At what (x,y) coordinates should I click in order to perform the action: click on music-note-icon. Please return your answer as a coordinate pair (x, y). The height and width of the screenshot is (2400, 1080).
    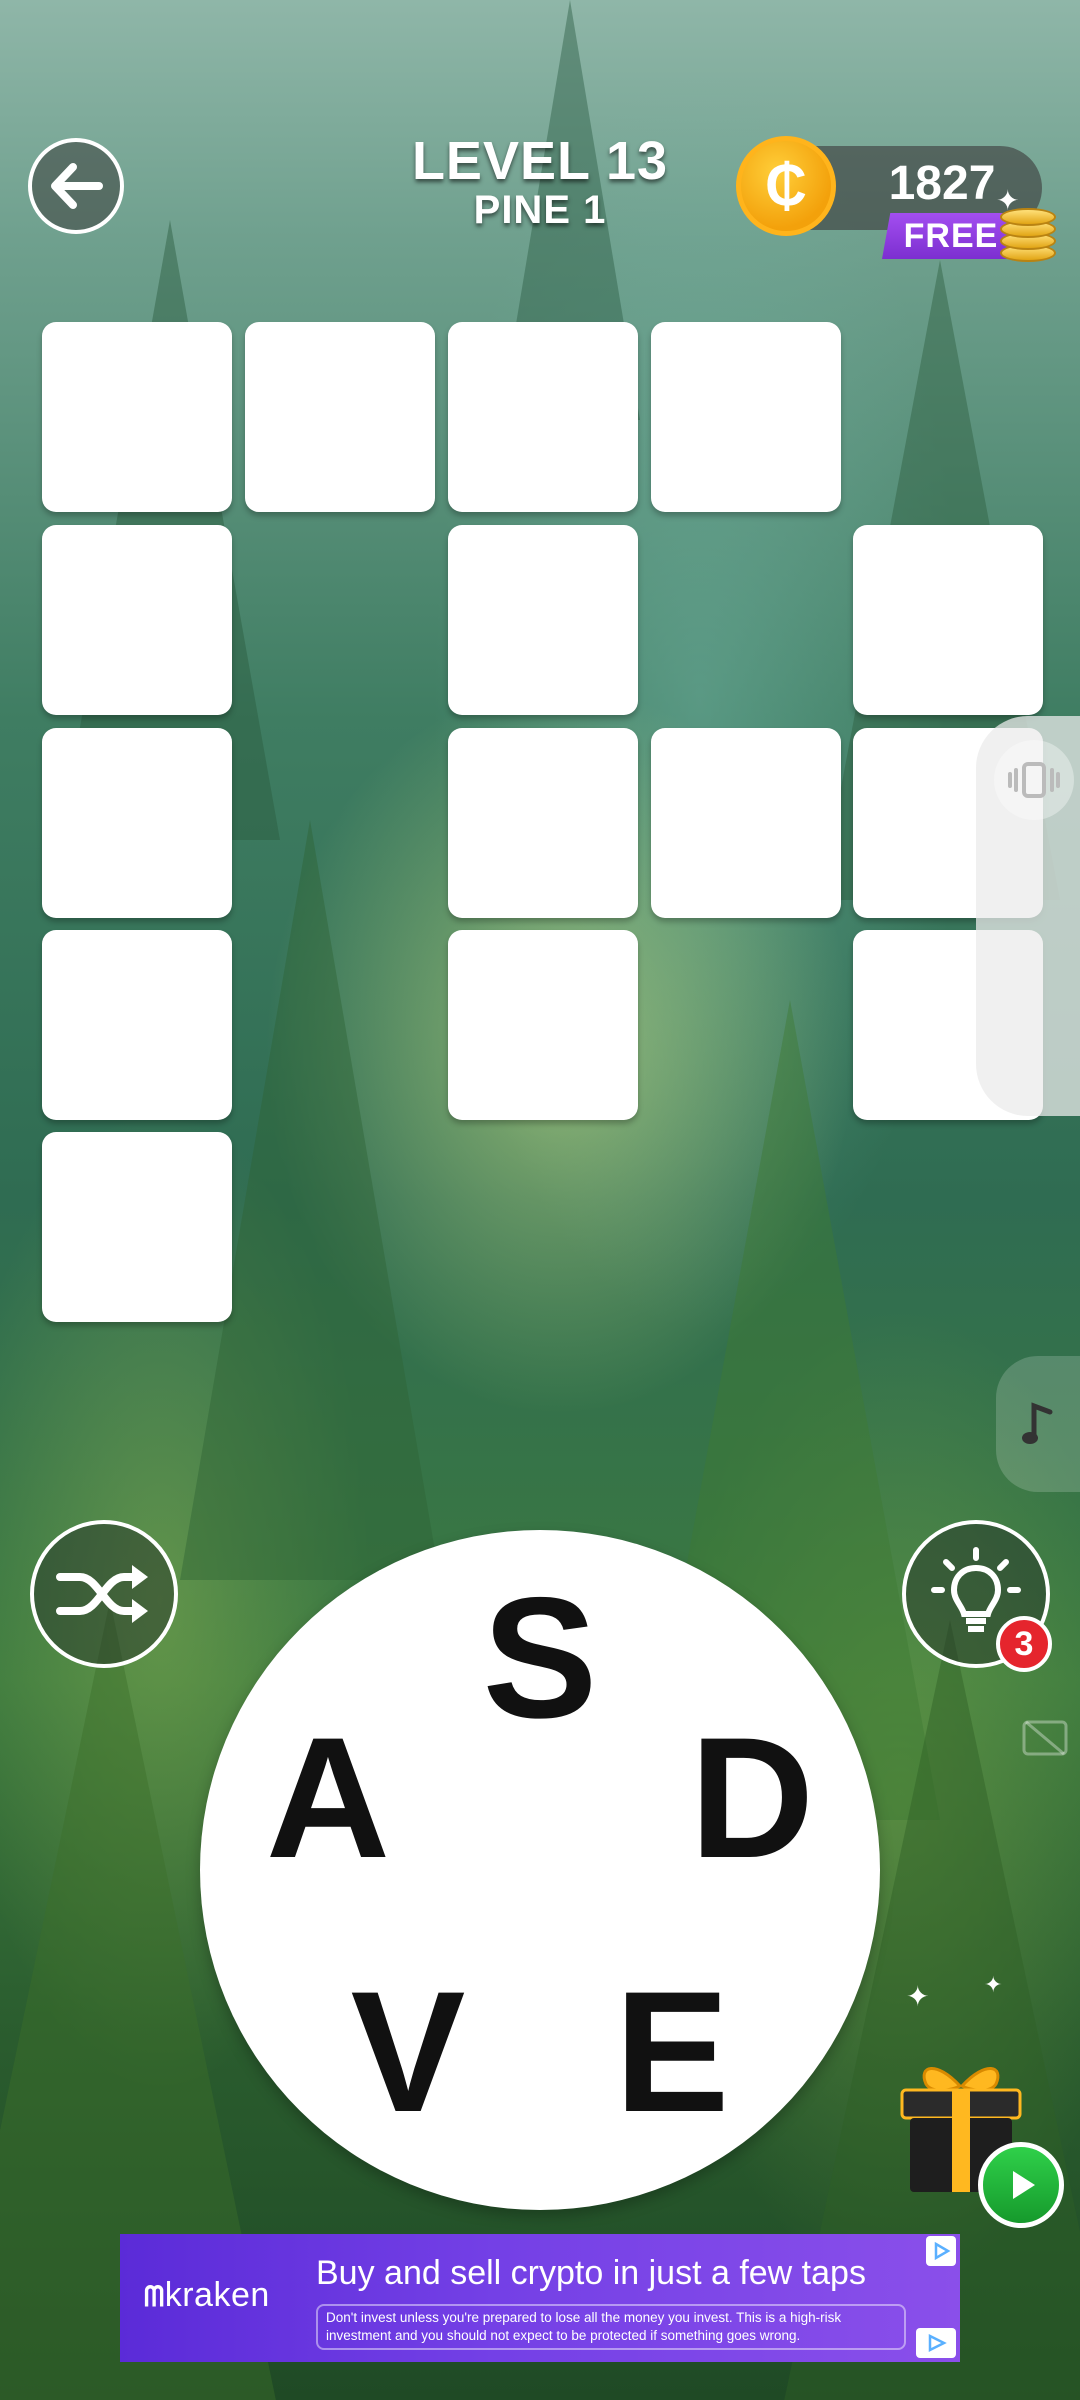
    Looking at the image, I should click on (1037, 1423).